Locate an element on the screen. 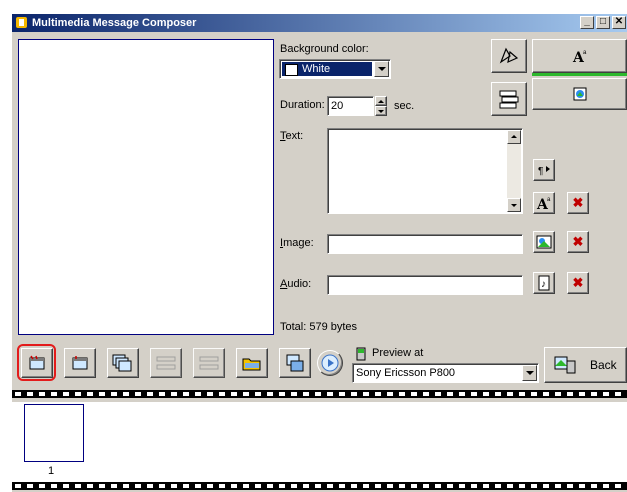 The width and height of the screenshot is (627, 492). save-button is located at coordinates (295, 363).